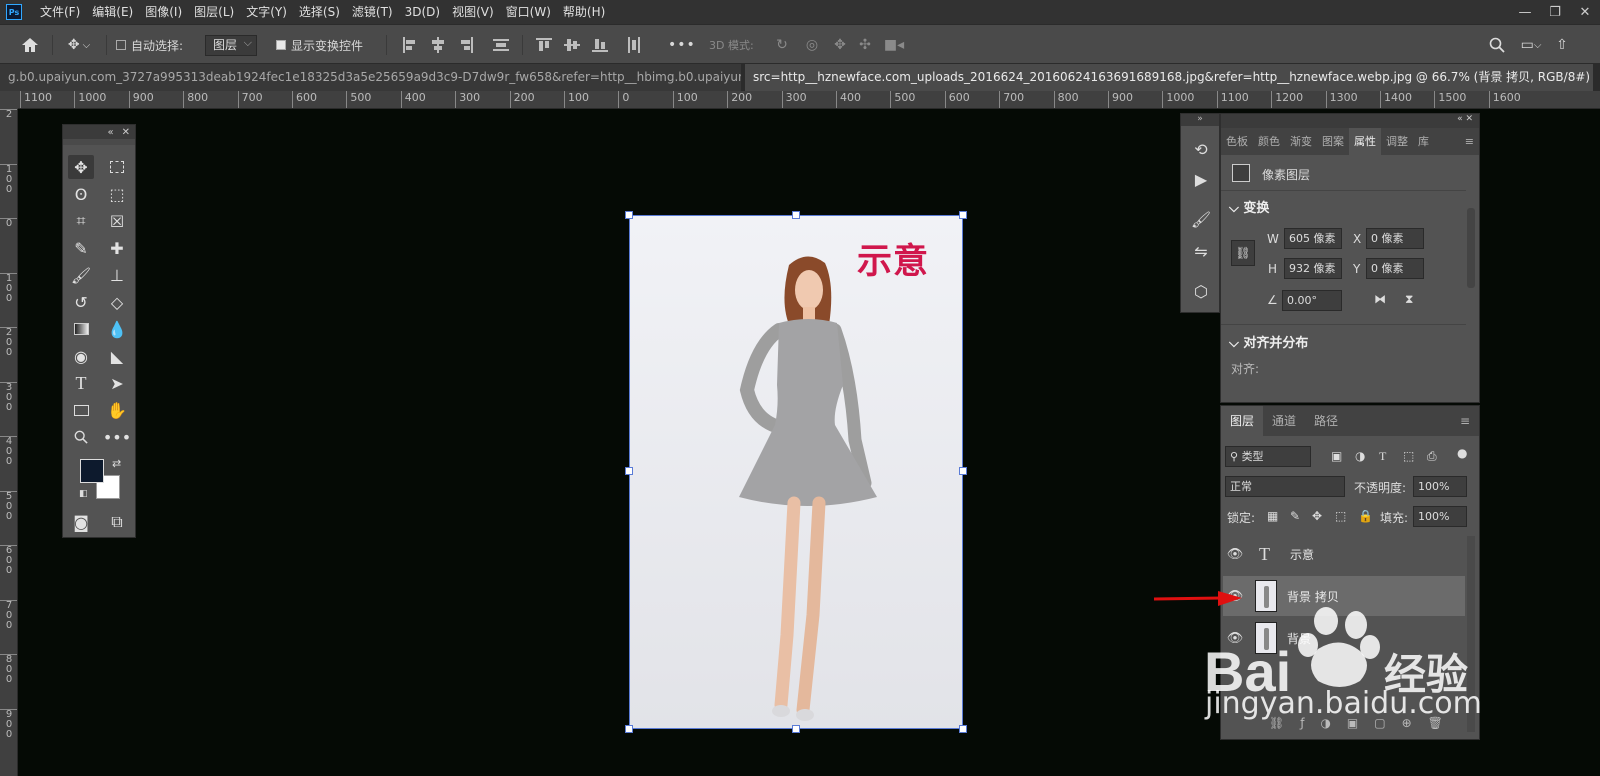 This screenshot has width=1600, height=776. I want to click on filter-pixel-icon: ▣, so click(1336, 456).